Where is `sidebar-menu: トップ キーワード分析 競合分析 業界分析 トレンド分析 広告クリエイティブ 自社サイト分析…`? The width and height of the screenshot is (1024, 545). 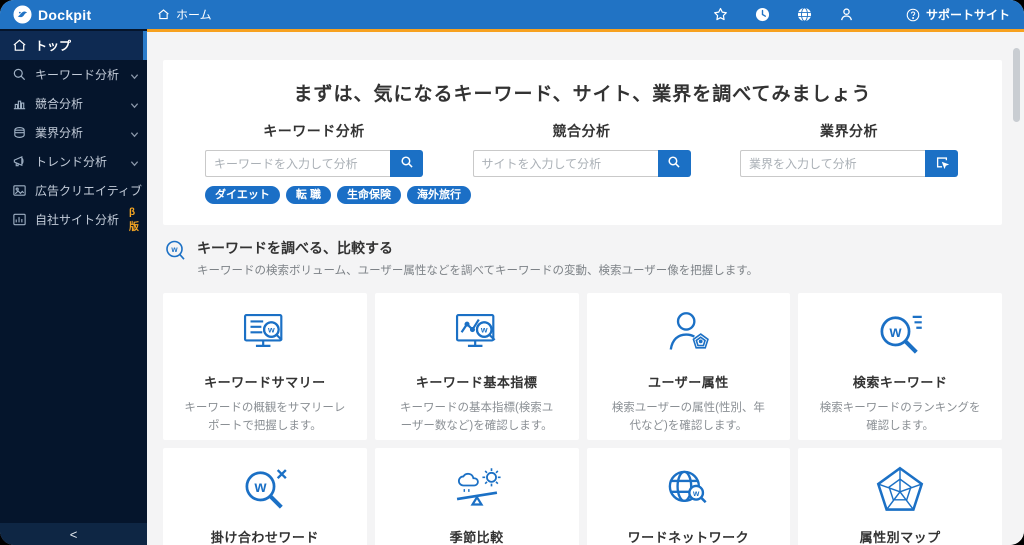 sidebar-menu: トップ キーワード分析 競合分析 業界分析 トレンド分析 広告クリエイティブ 自社サイト分析… is located at coordinates (80, 276).